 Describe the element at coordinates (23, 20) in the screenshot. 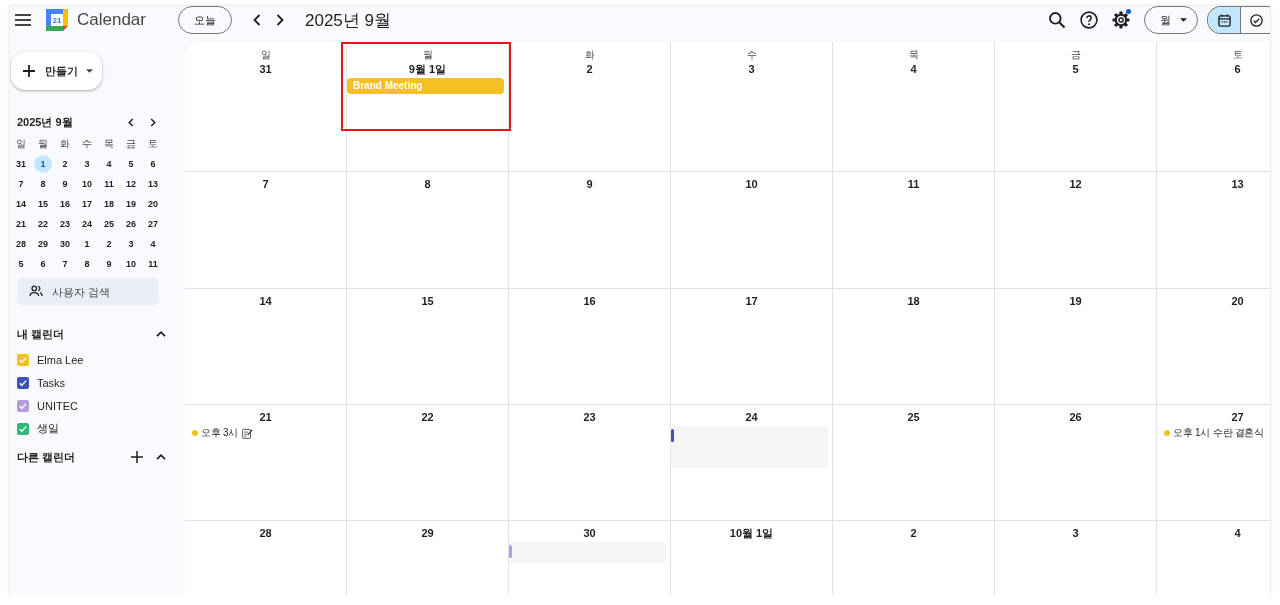

I see `menu-icon` at that location.